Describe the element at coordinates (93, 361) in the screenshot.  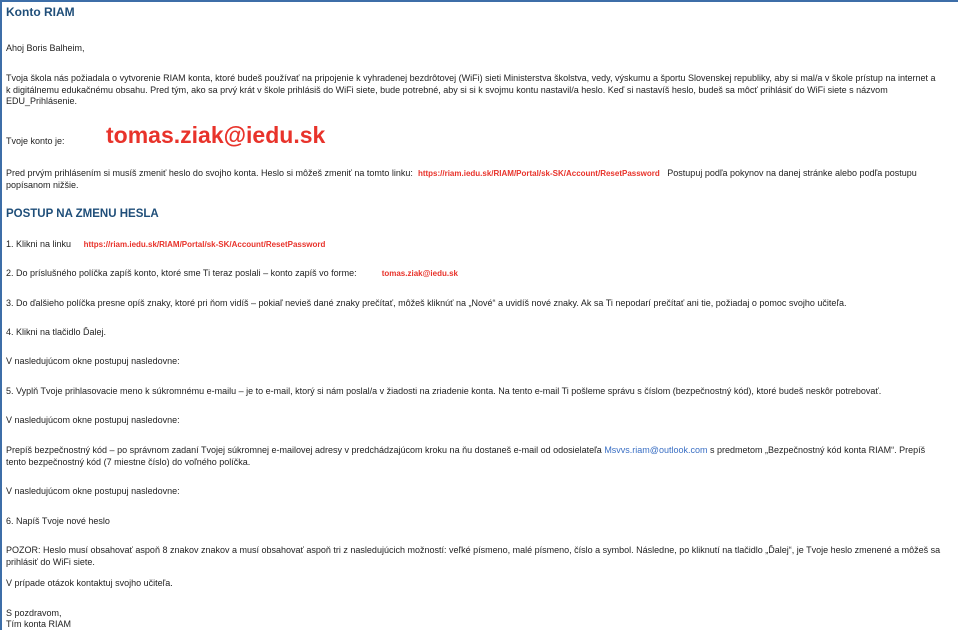
I see `next-window-text-1: V nasledujúcom okne postupuj nasledovne:` at that location.